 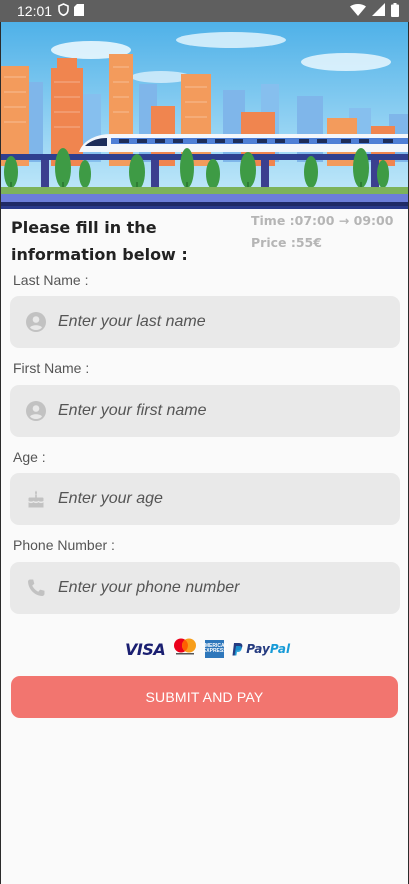 What do you see at coordinates (322, 232) in the screenshot?
I see `trip-info: Time :07:00 → 09:00 Price :55€` at bounding box center [322, 232].